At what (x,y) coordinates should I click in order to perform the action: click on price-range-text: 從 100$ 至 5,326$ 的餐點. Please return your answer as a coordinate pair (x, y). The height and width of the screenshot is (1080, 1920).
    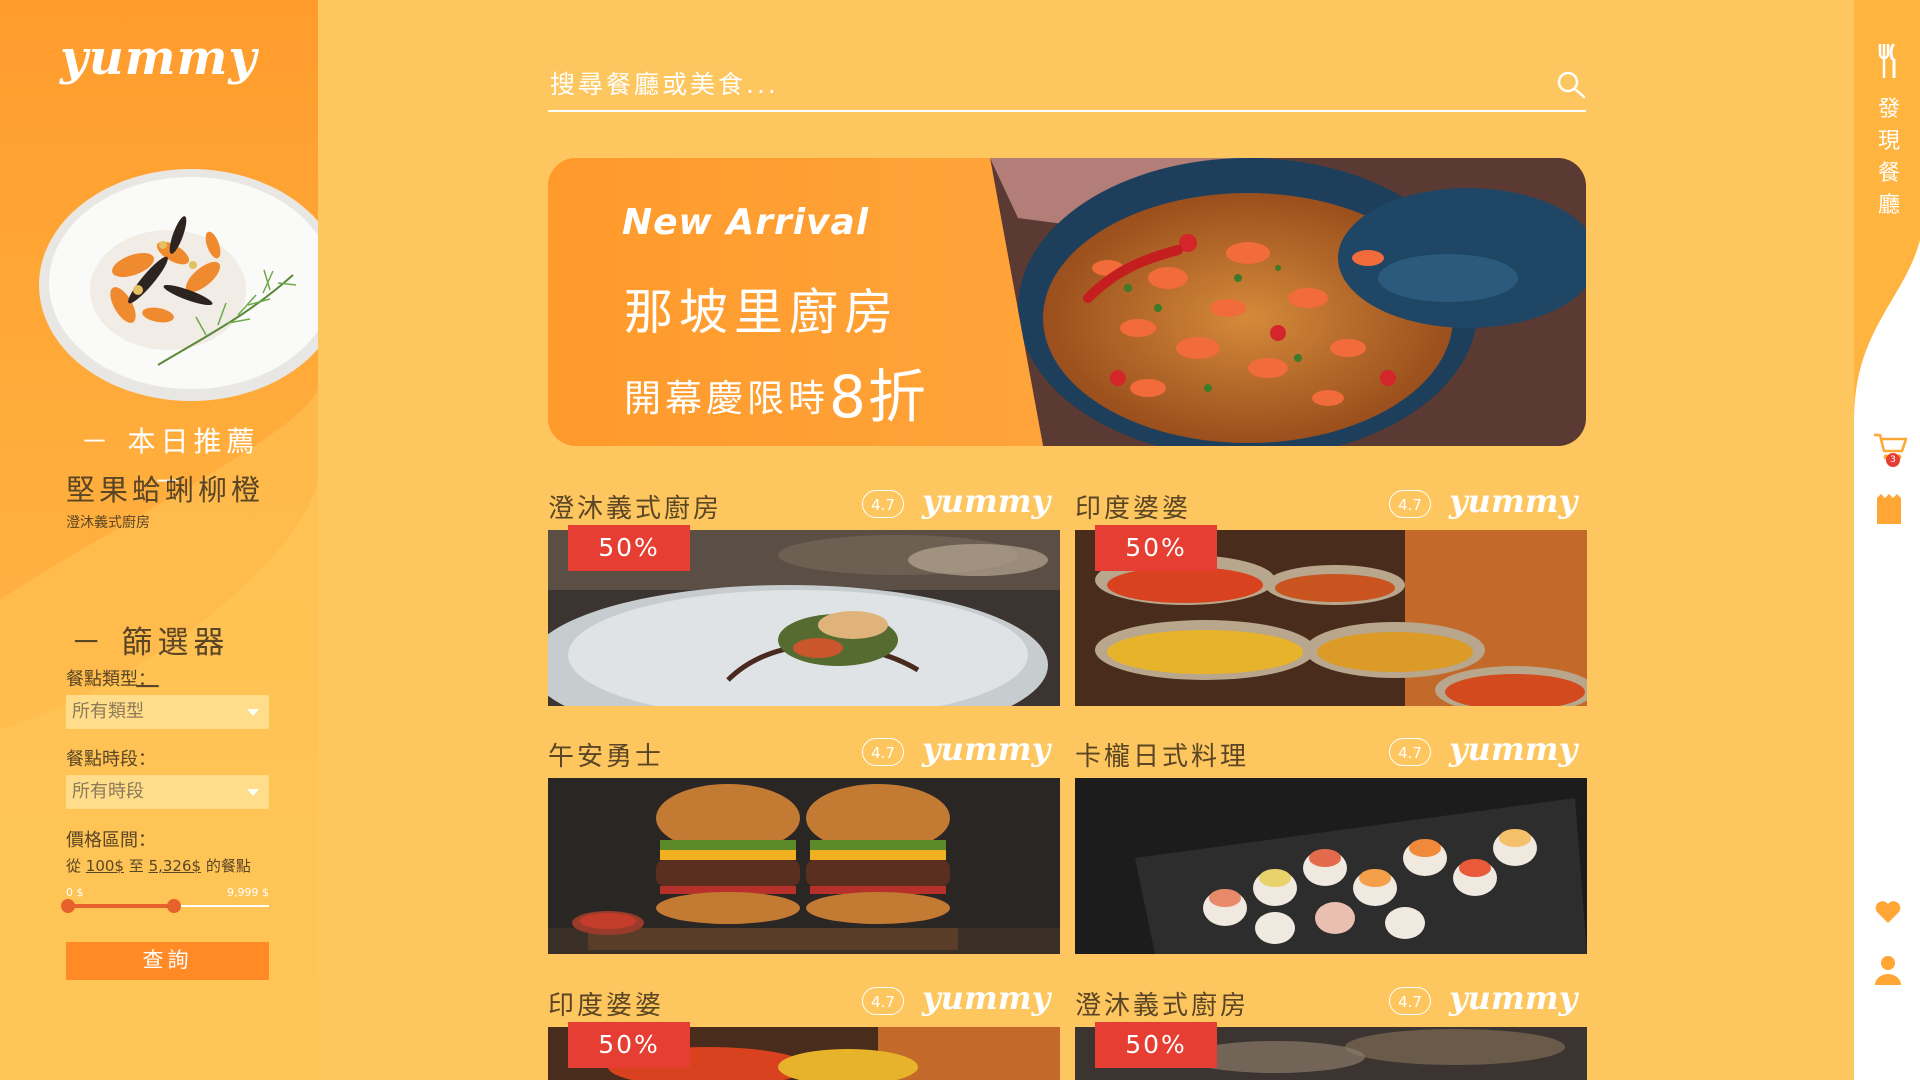
    Looking at the image, I should click on (158, 865).